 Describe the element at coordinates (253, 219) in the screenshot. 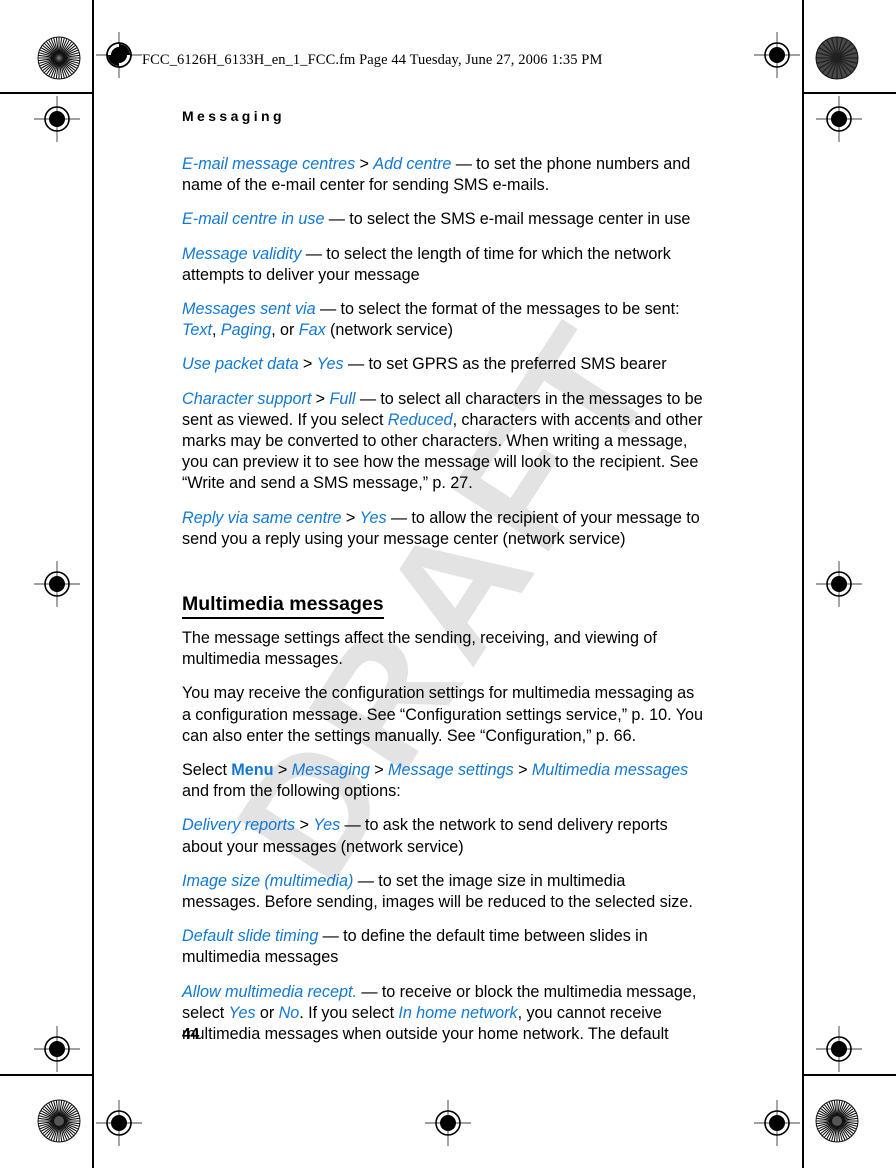

I see `ui-term: E-mail centre in use` at that location.